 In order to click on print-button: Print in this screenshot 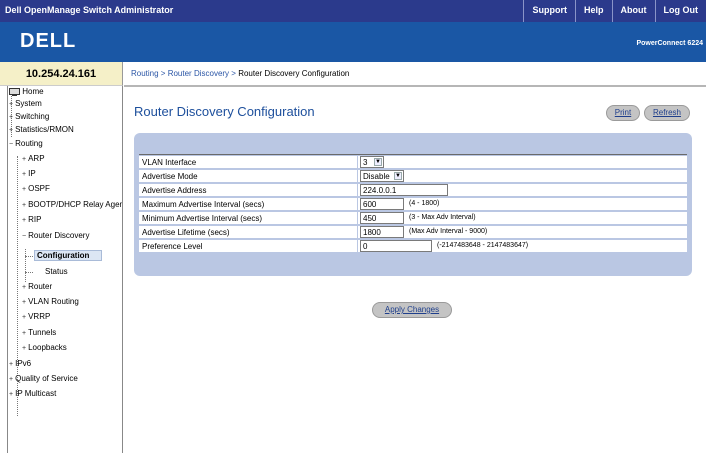, I will do `click(623, 113)`.